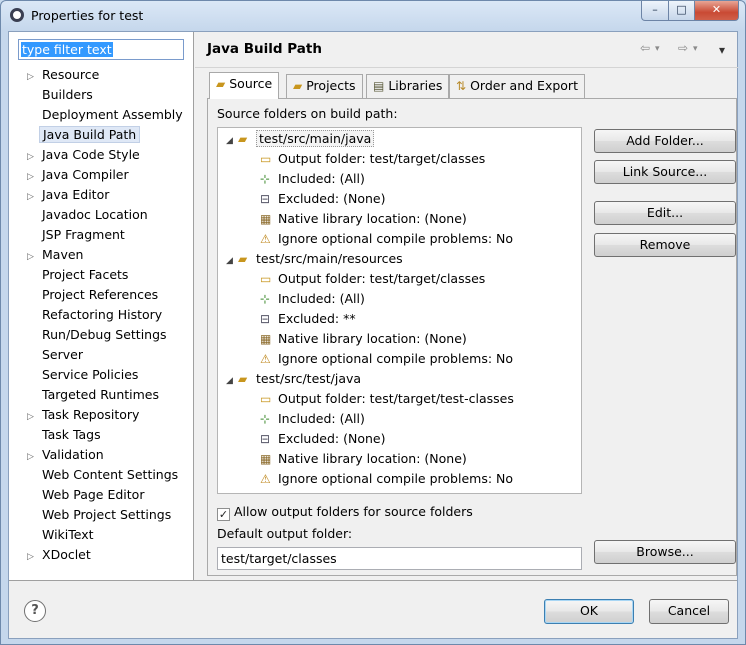 The image size is (746, 645). I want to click on nav-item: ▷ Validation, so click(67, 454).